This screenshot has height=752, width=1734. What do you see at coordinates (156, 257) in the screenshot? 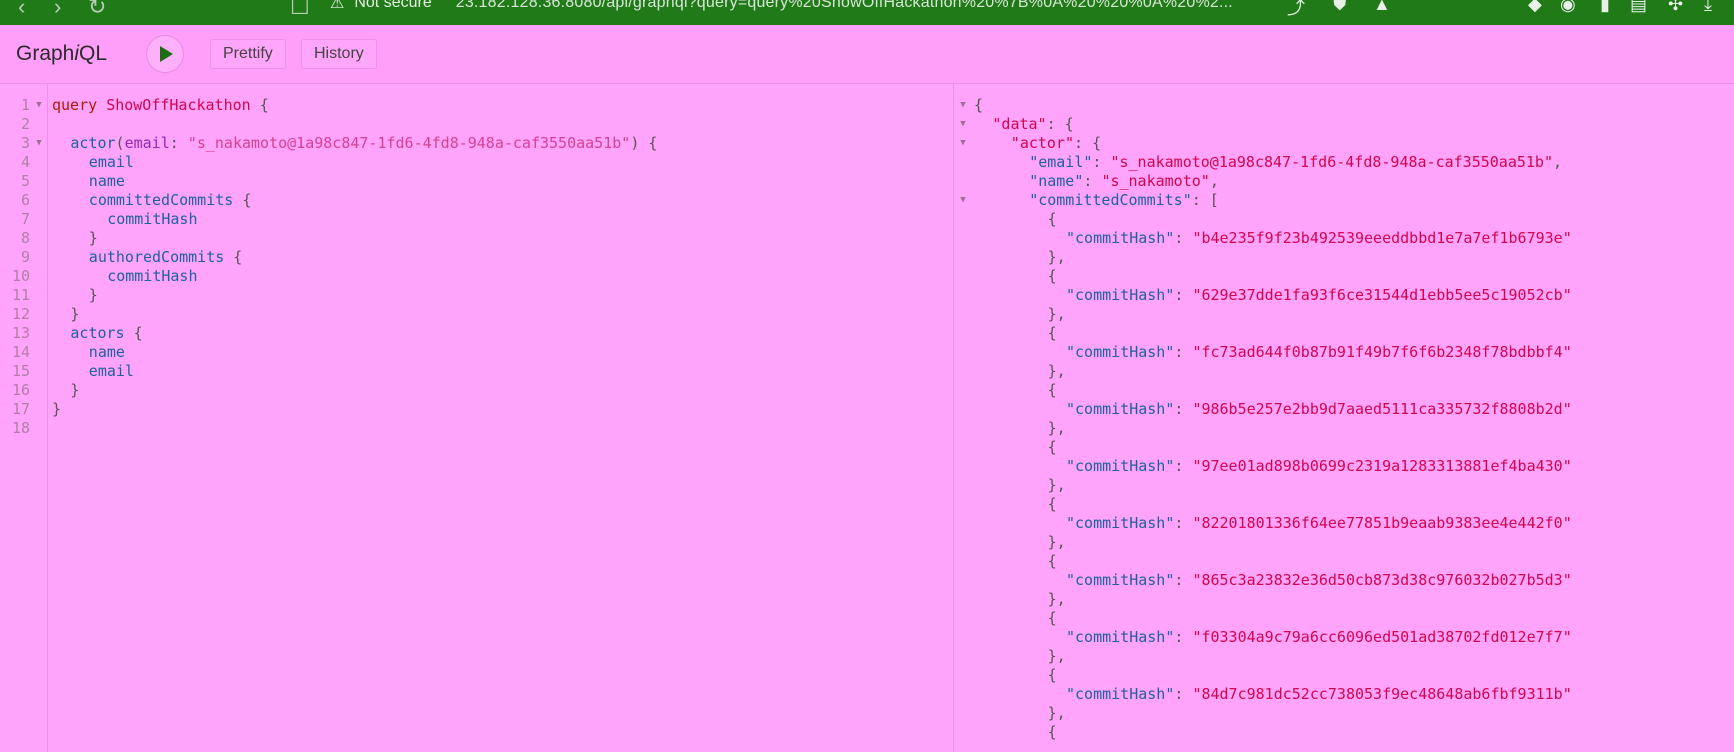
I see `code-token: authoredCommits` at bounding box center [156, 257].